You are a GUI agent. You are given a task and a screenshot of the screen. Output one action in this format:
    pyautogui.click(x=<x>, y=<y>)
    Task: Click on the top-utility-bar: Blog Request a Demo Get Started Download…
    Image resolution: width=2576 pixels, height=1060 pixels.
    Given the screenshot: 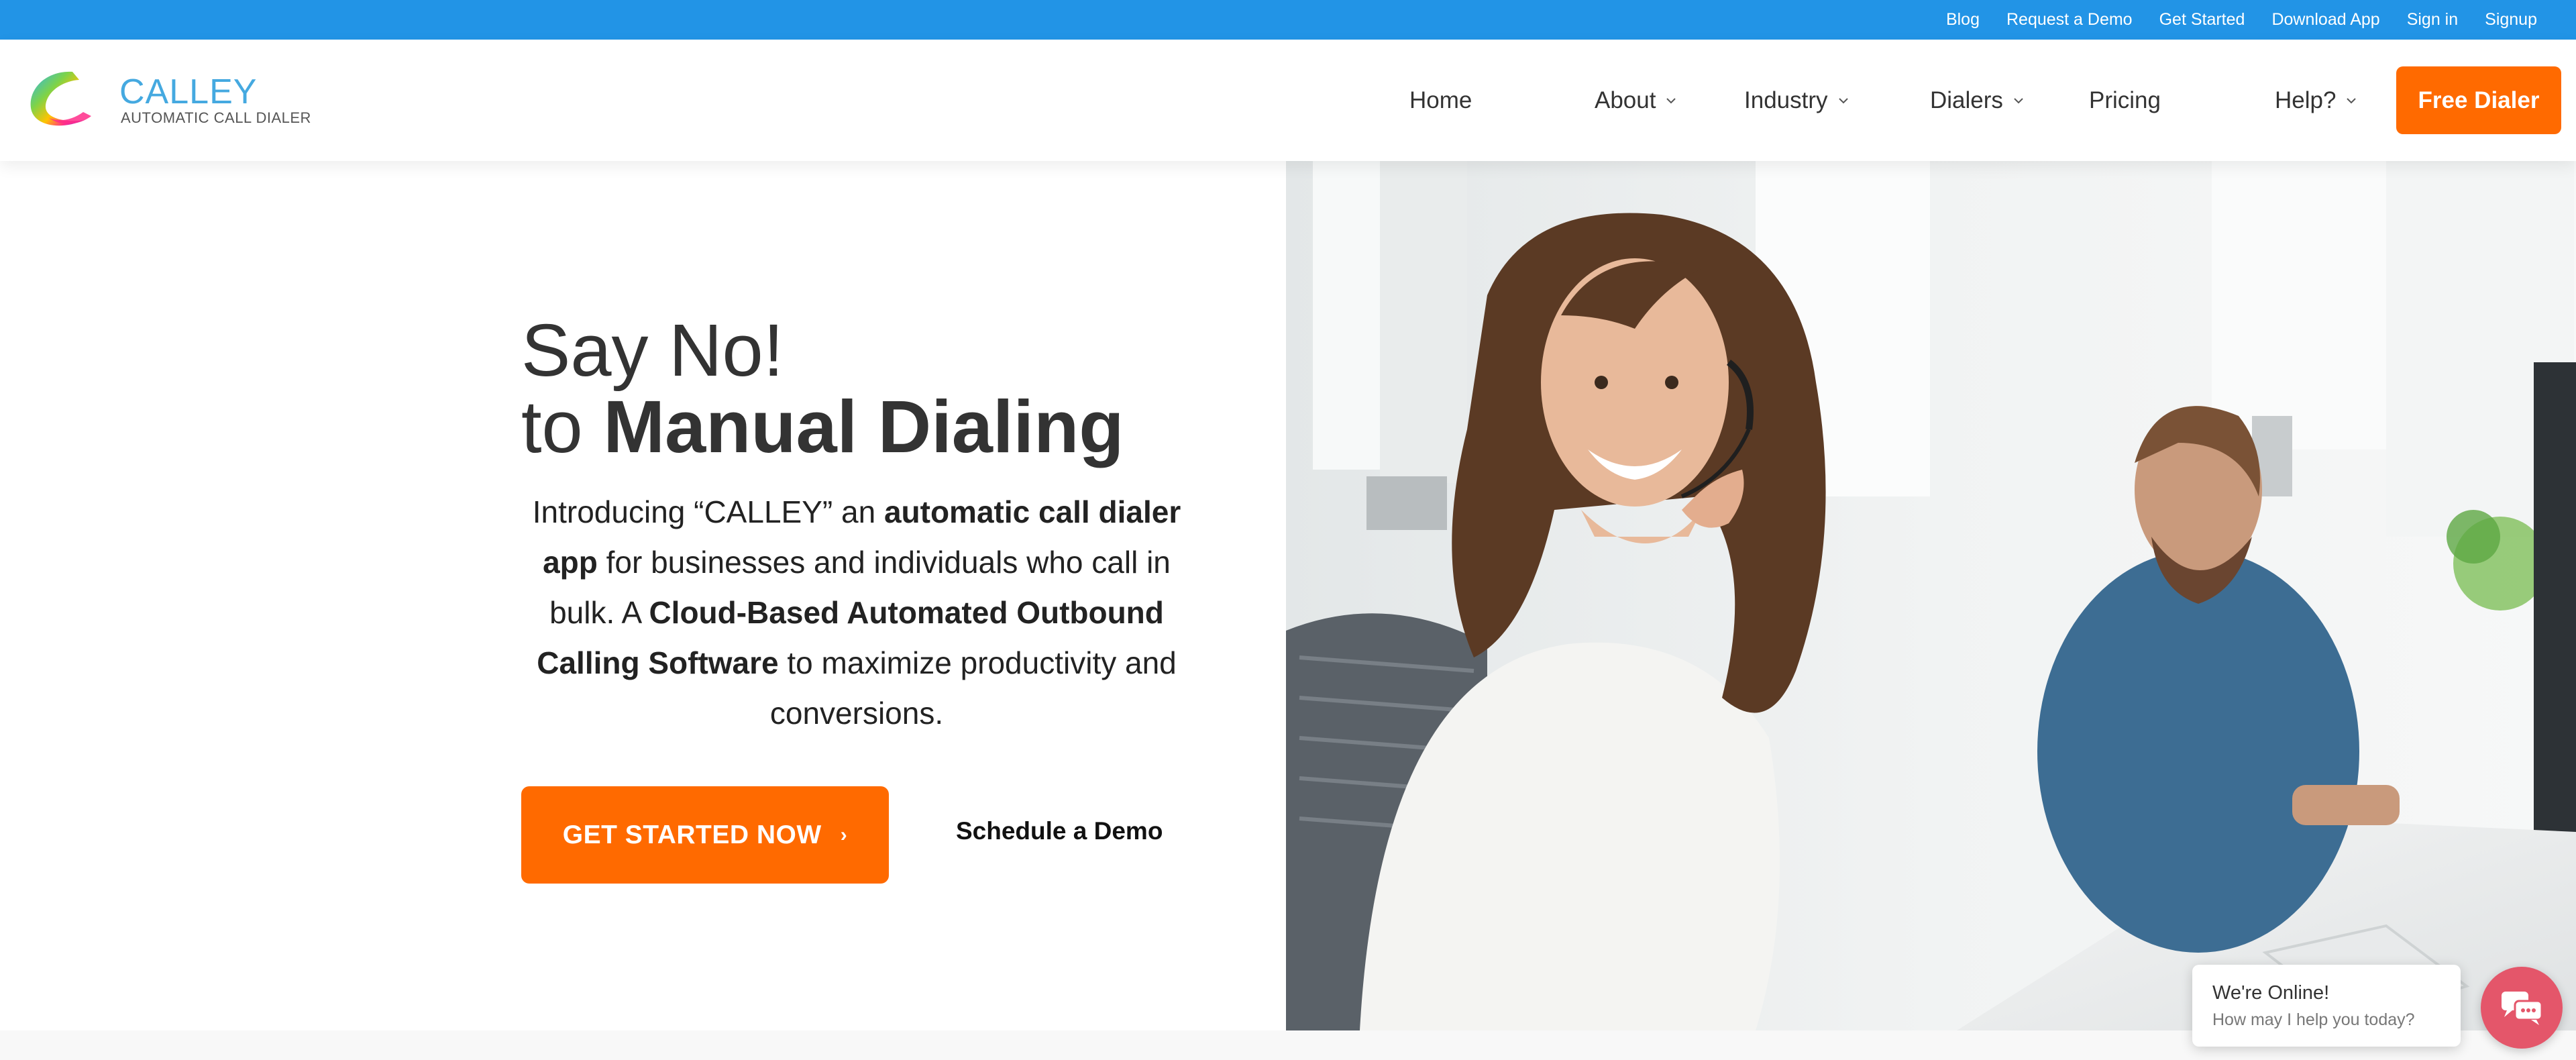 What is the action you would take?
    pyautogui.click(x=1288, y=20)
    